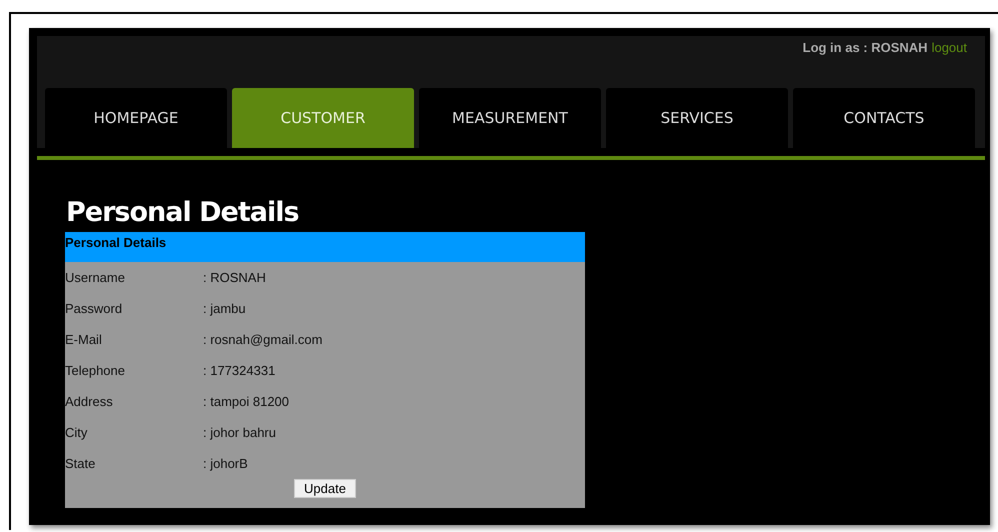  What do you see at coordinates (76, 432) in the screenshot?
I see `field-label: City` at bounding box center [76, 432].